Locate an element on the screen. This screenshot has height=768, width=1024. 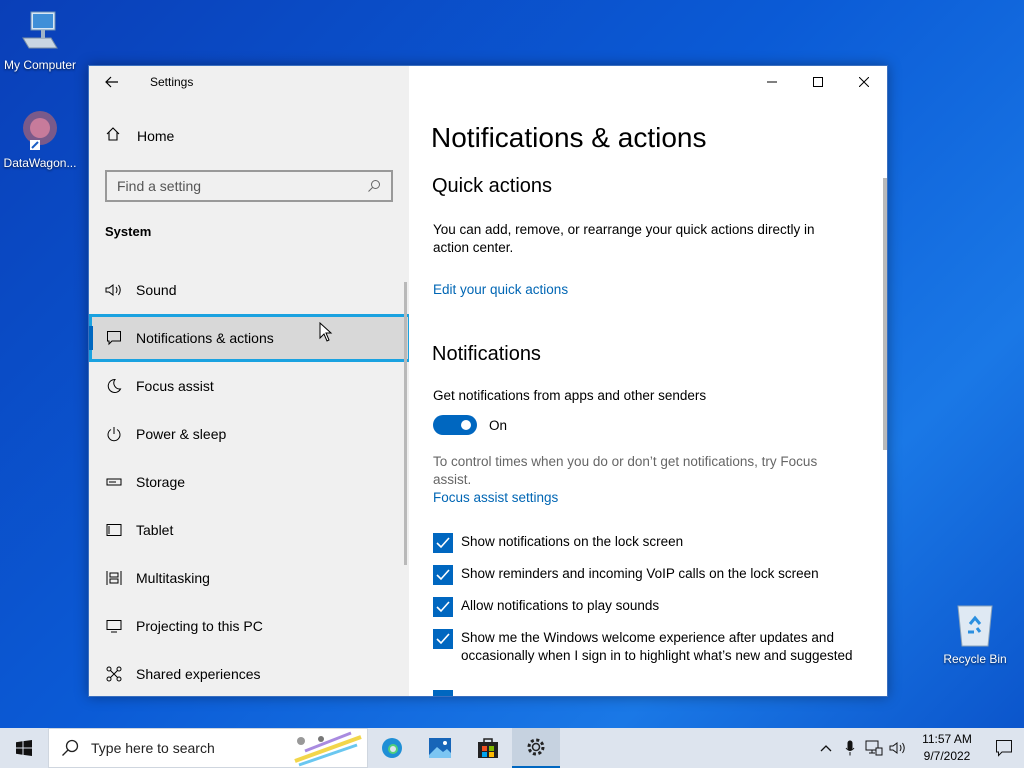
action-center-button is located at coordinates (1004, 748).